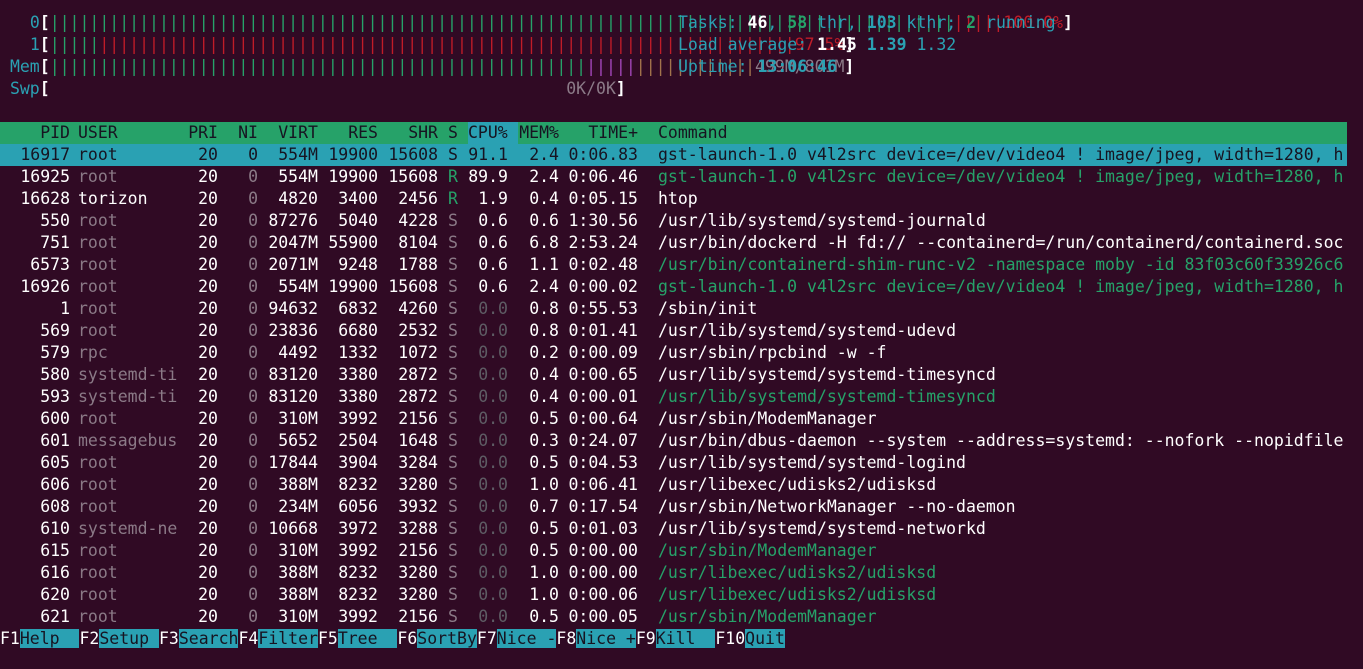 The image size is (1363, 669). I want to click on cell-shr: 1788, so click(418, 264).